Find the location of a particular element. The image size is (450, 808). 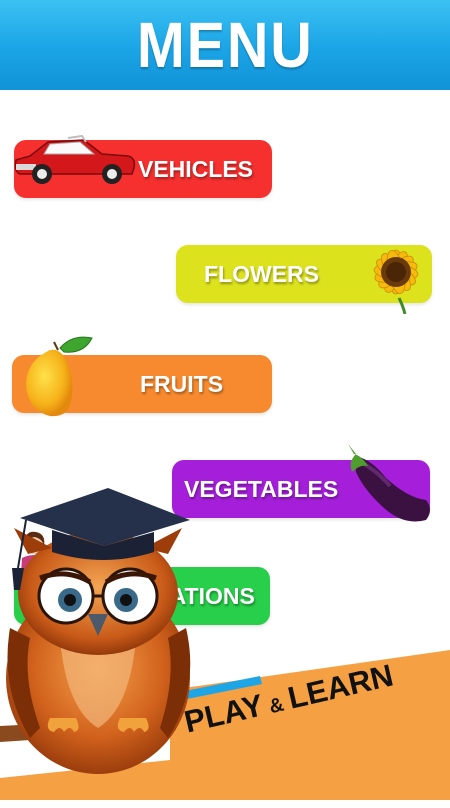

flowers-label: FLOWERS is located at coordinates (261, 273).